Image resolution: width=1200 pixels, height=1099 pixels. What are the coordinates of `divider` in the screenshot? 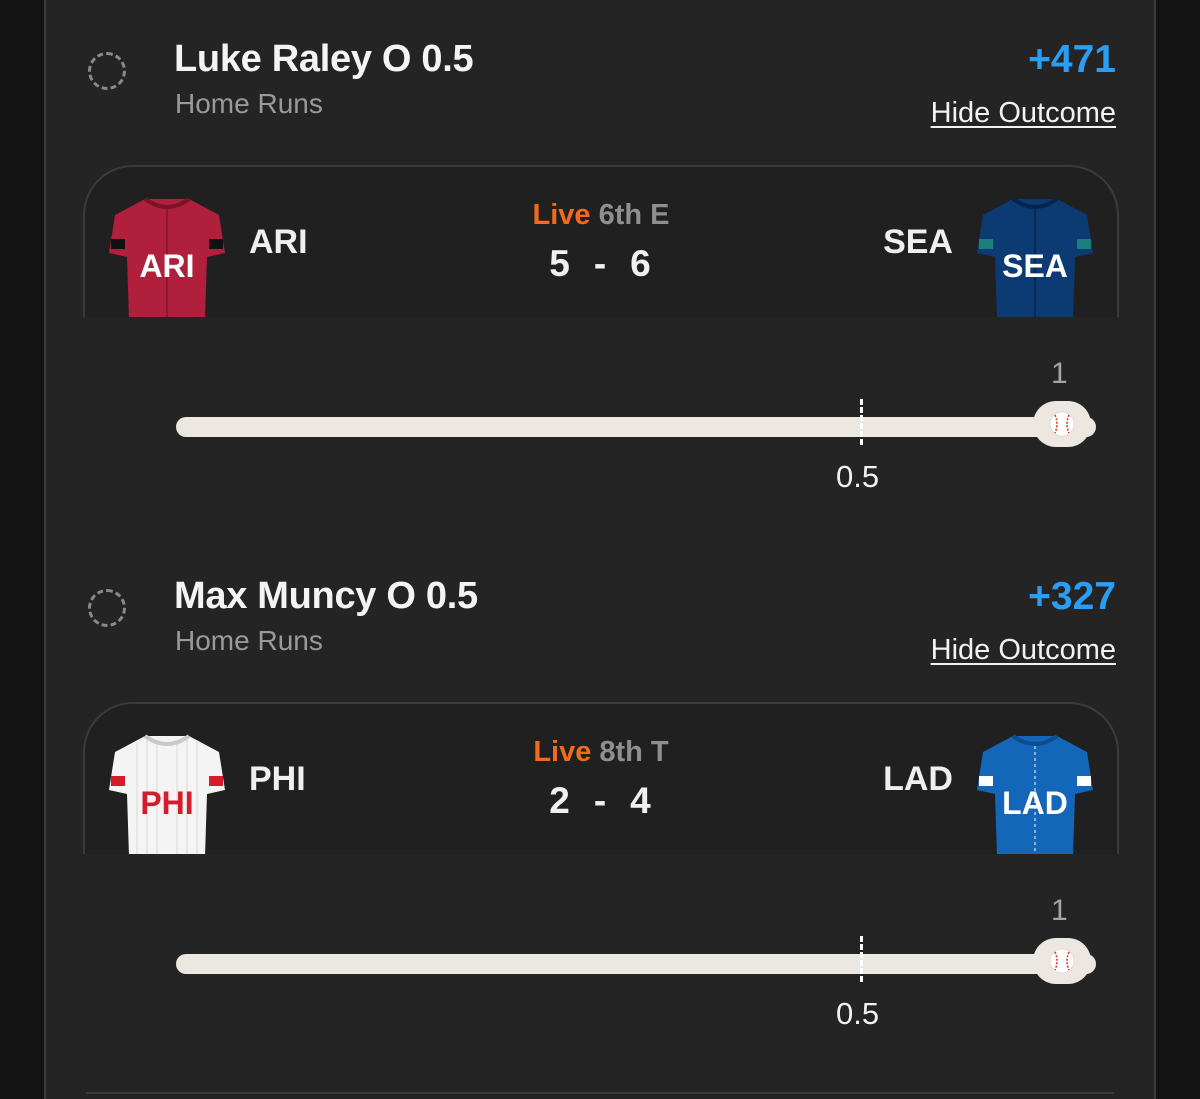 It's located at (600, 1093).